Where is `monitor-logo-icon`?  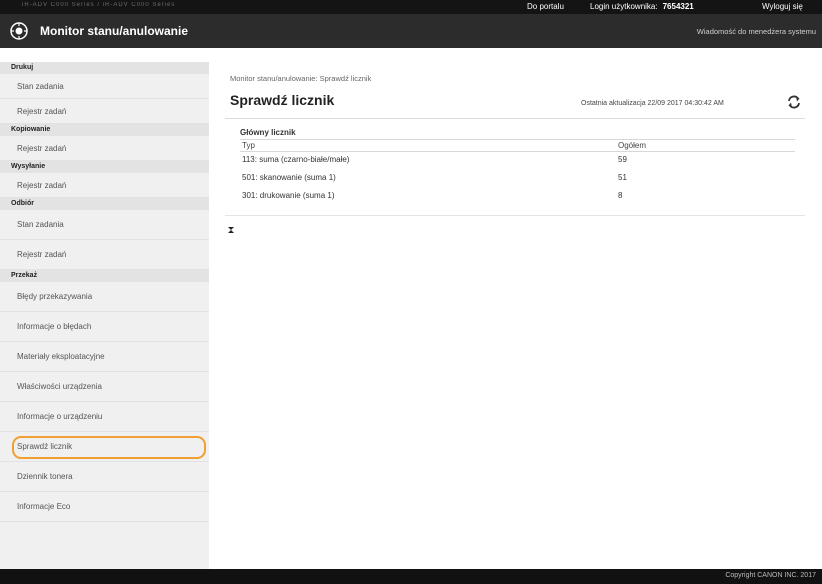
monitor-logo-icon is located at coordinates (19, 31).